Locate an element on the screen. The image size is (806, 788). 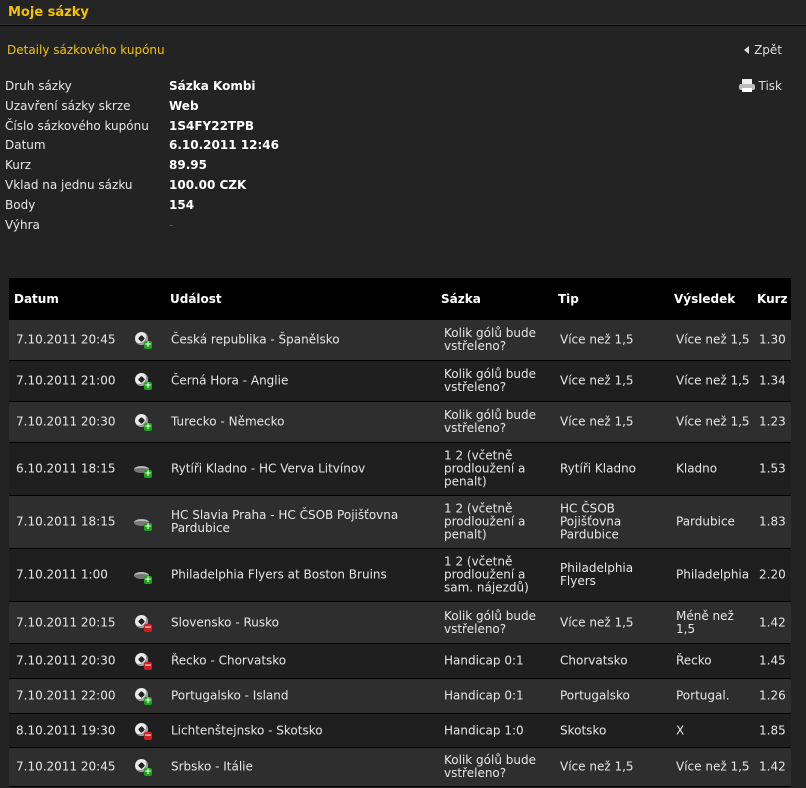
detail-row: Číslo sázkového kupónu 1S4FY22TPB is located at coordinates (205, 127).